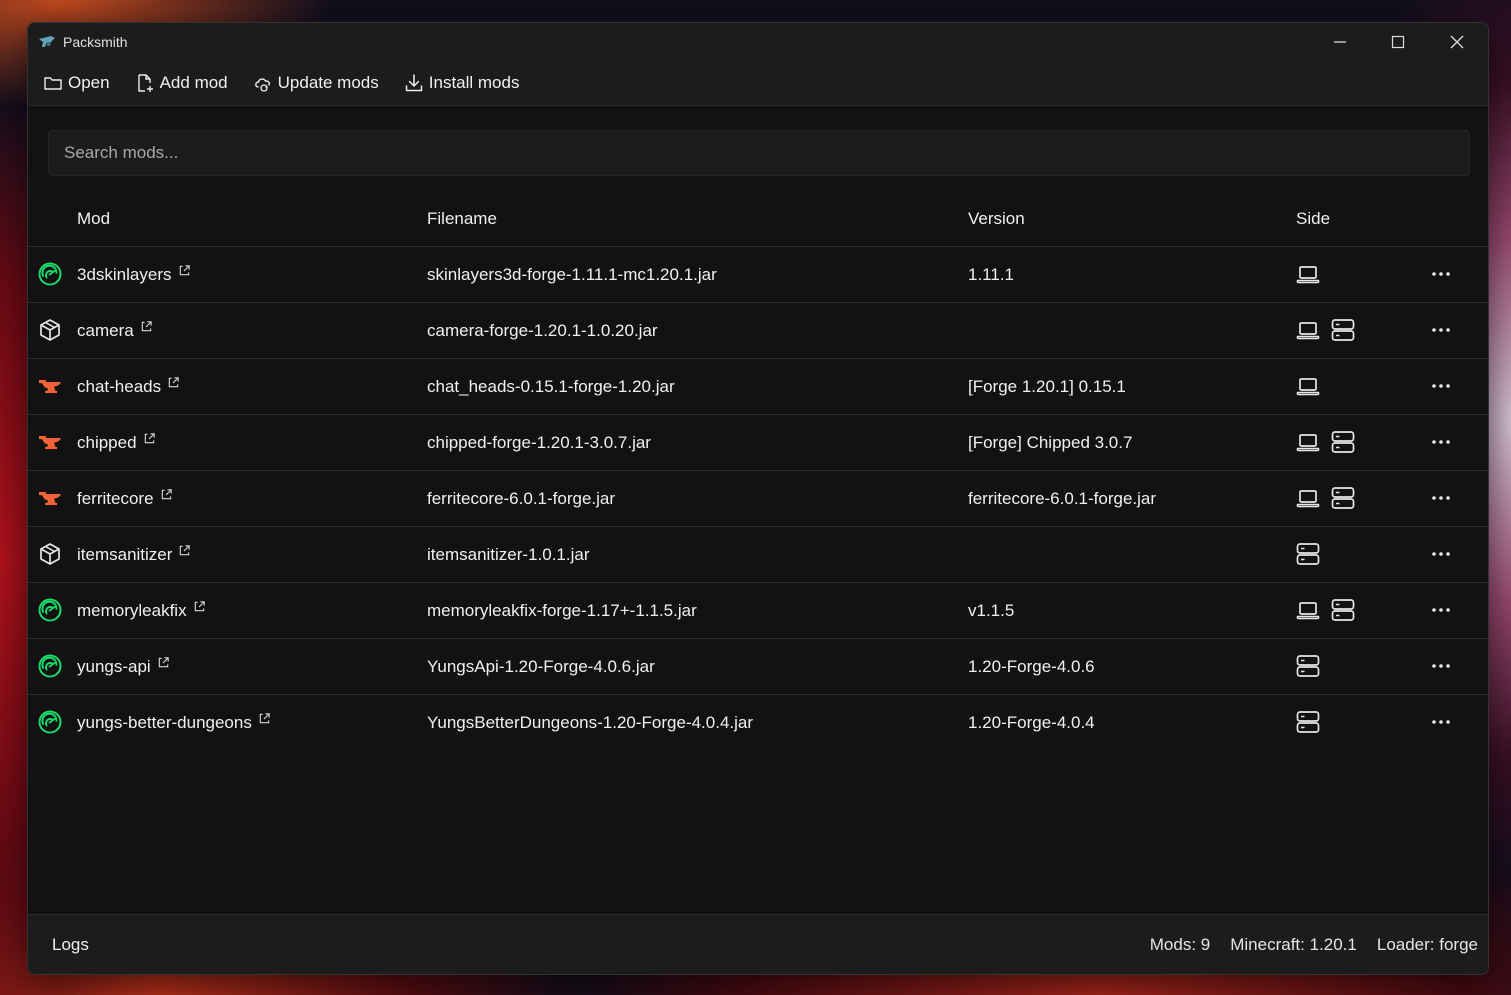 The image size is (1511, 995). What do you see at coordinates (462, 219) in the screenshot?
I see `column-header-filename: Filename` at bounding box center [462, 219].